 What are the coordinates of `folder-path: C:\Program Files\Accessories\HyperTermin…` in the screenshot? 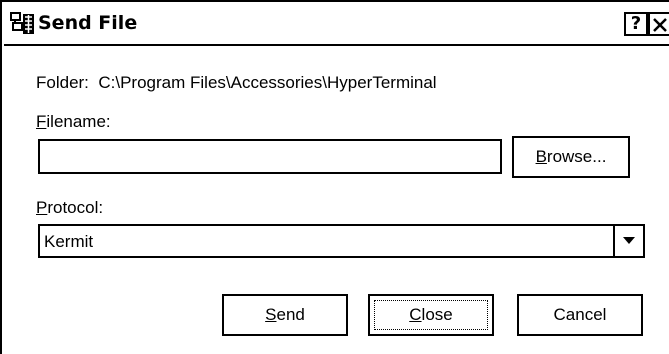 It's located at (267, 82).